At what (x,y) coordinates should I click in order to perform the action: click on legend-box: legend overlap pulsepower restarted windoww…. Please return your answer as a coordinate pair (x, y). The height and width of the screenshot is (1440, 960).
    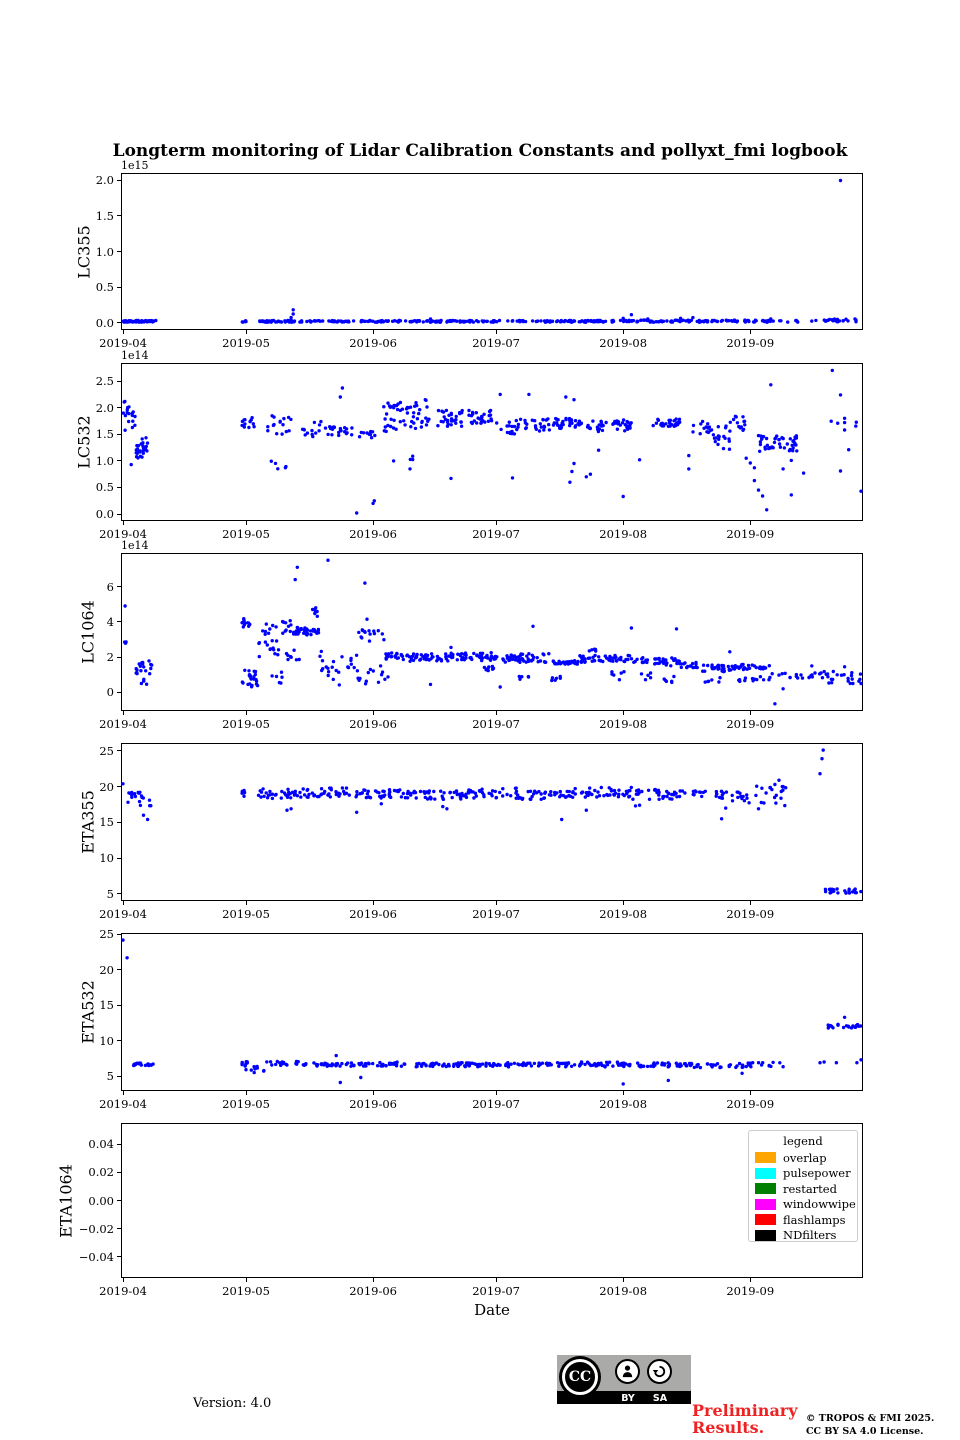
    Looking at the image, I should click on (803, 1186).